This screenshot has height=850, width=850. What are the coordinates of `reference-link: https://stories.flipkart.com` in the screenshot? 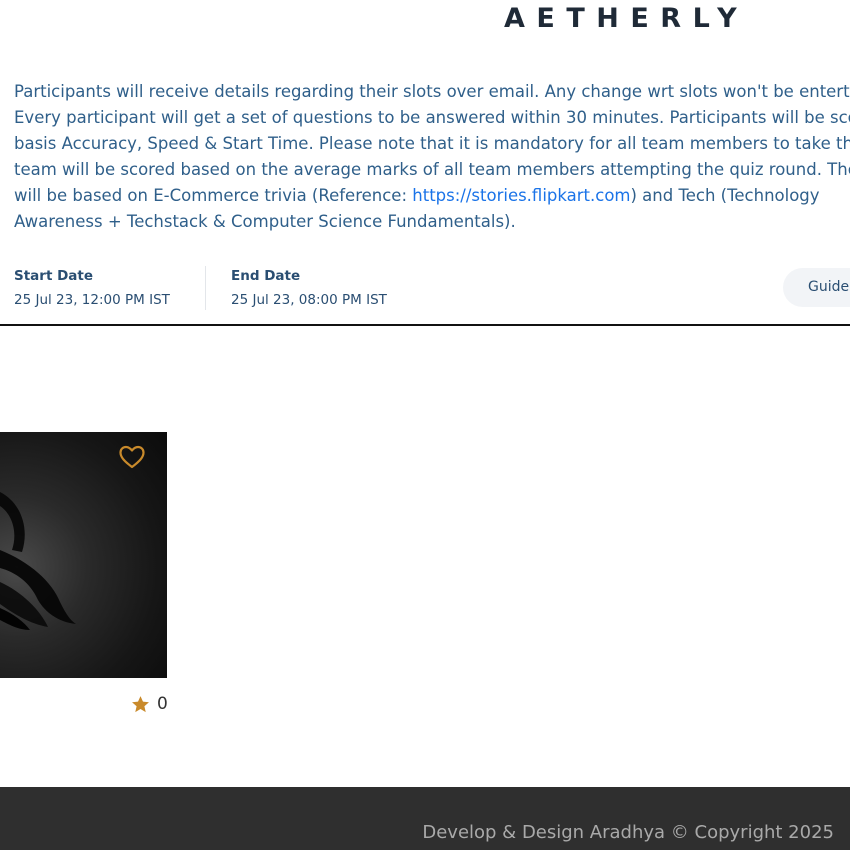 It's located at (521, 195).